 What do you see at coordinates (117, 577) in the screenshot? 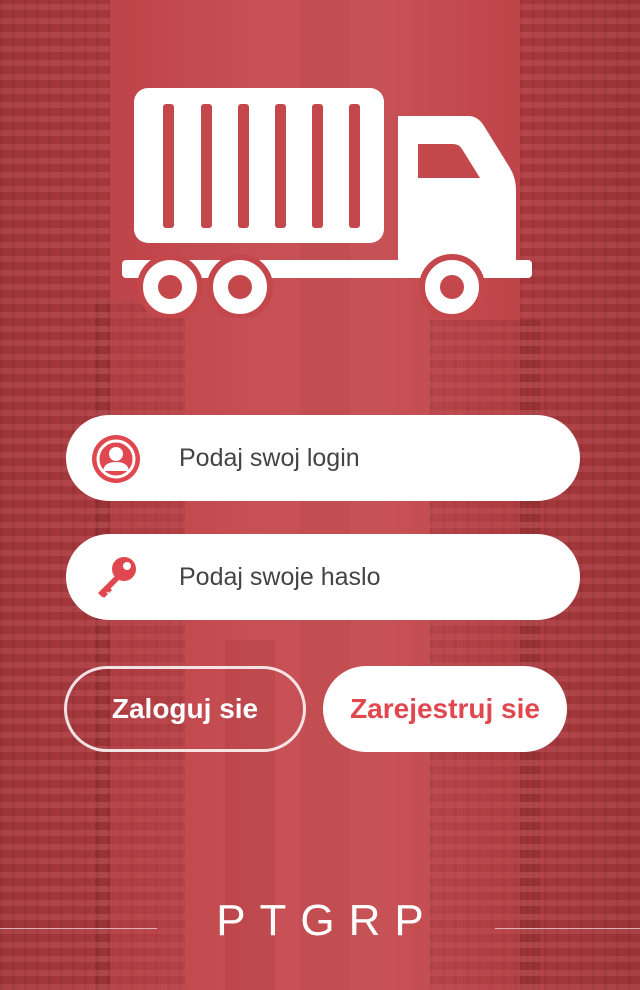
I see `key-icon` at bounding box center [117, 577].